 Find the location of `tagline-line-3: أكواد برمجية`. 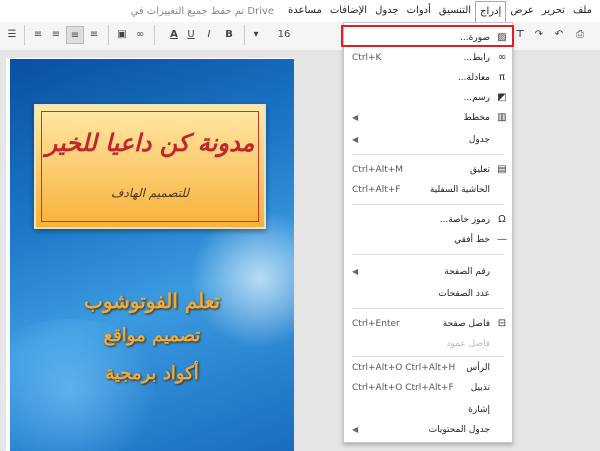

tagline-line-3: أكواد برمجية is located at coordinates (152, 373).